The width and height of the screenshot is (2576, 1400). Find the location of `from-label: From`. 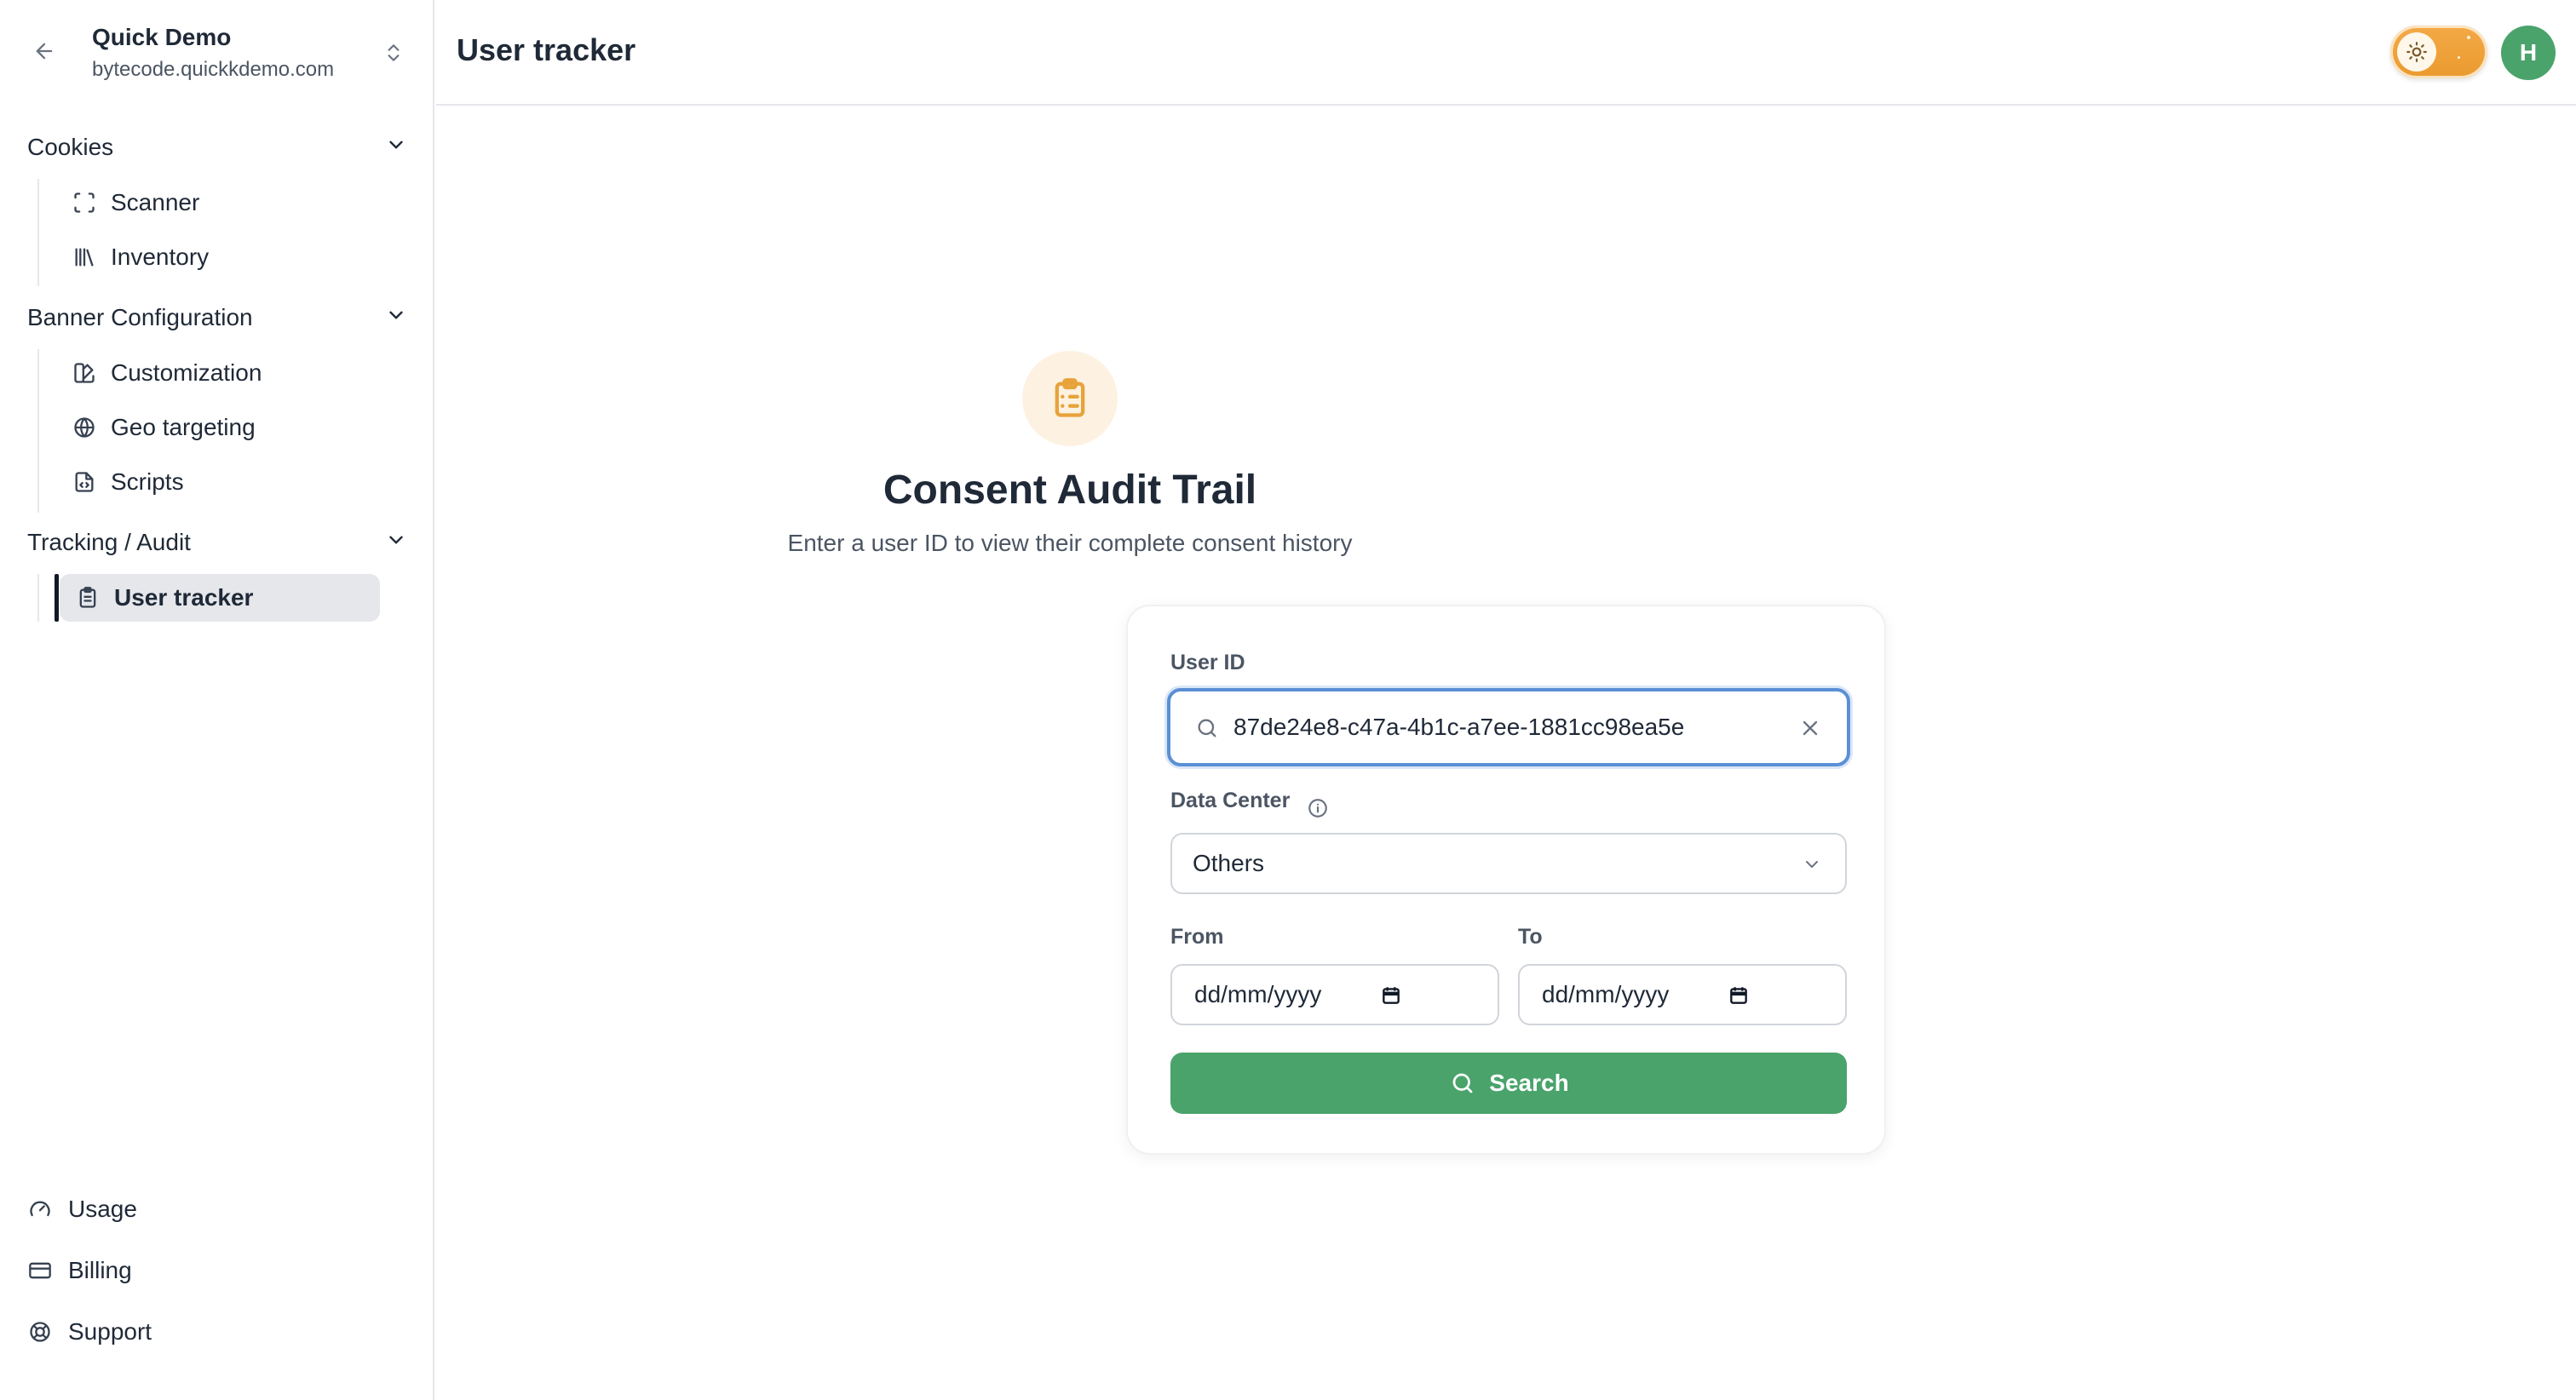

from-label: From is located at coordinates (1197, 937).